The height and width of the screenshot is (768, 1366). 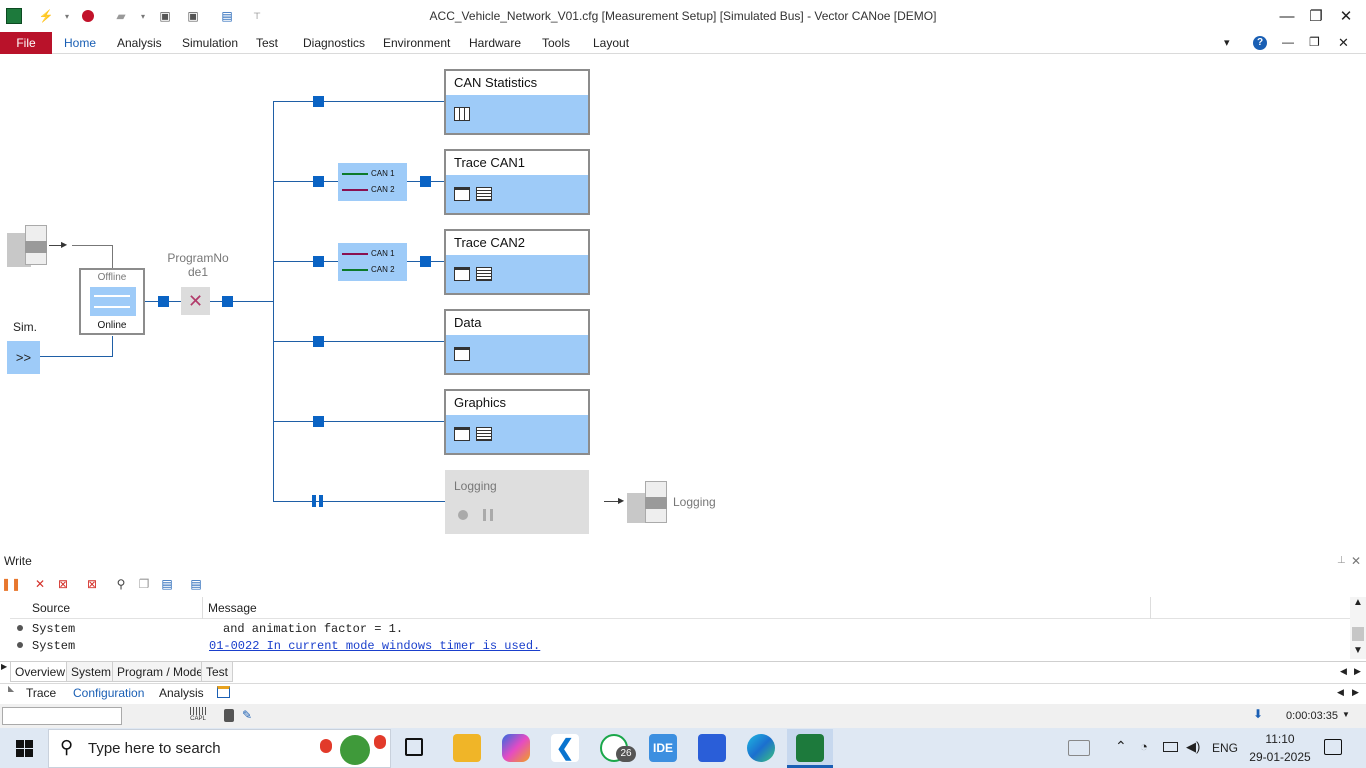 I want to click on scroll-thumb, so click(x=1358, y=634).